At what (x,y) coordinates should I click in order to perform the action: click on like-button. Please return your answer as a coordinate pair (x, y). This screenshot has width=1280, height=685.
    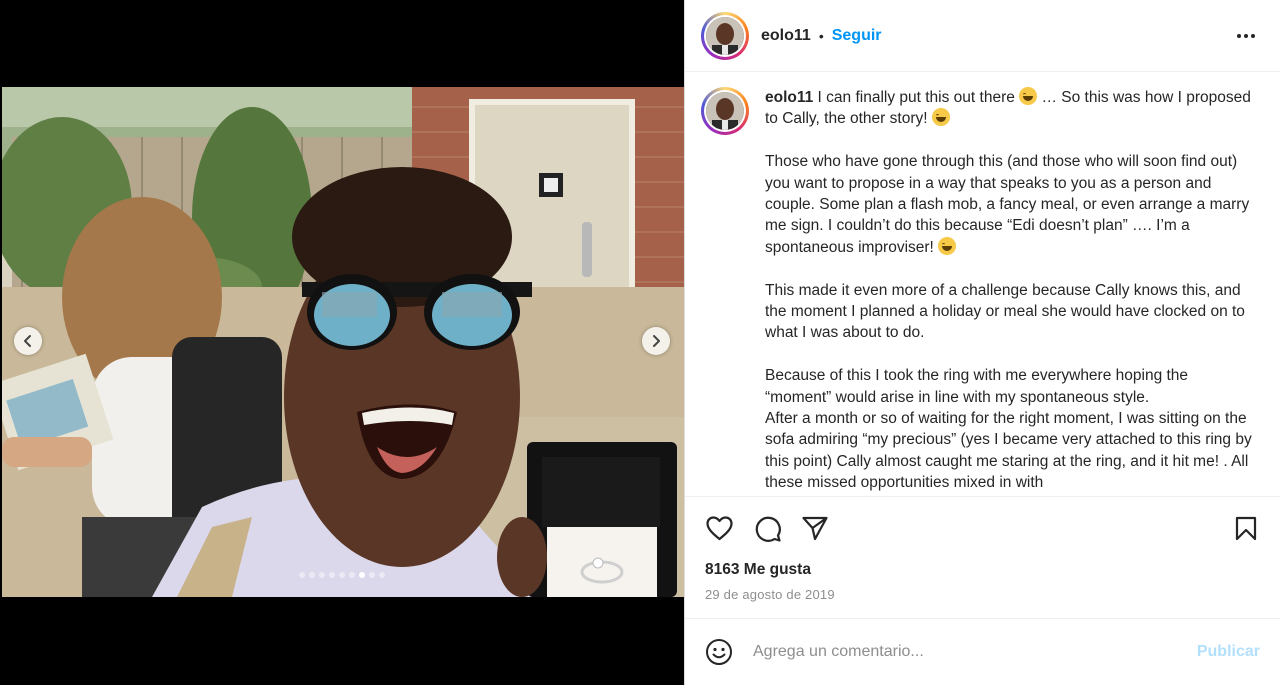
    Looking at the image, I should click on (719, 528).